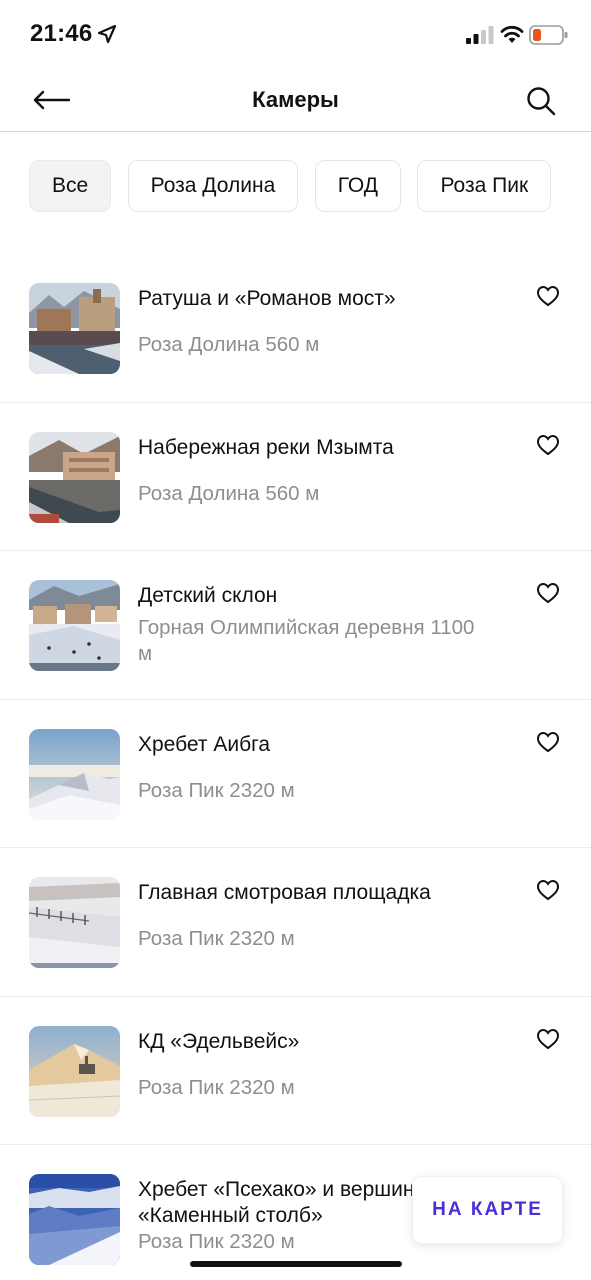  Describe the element at coordinates (266, 447) in the screenshot. I see `camera-title: Набережная реки Мзымта` at that location.